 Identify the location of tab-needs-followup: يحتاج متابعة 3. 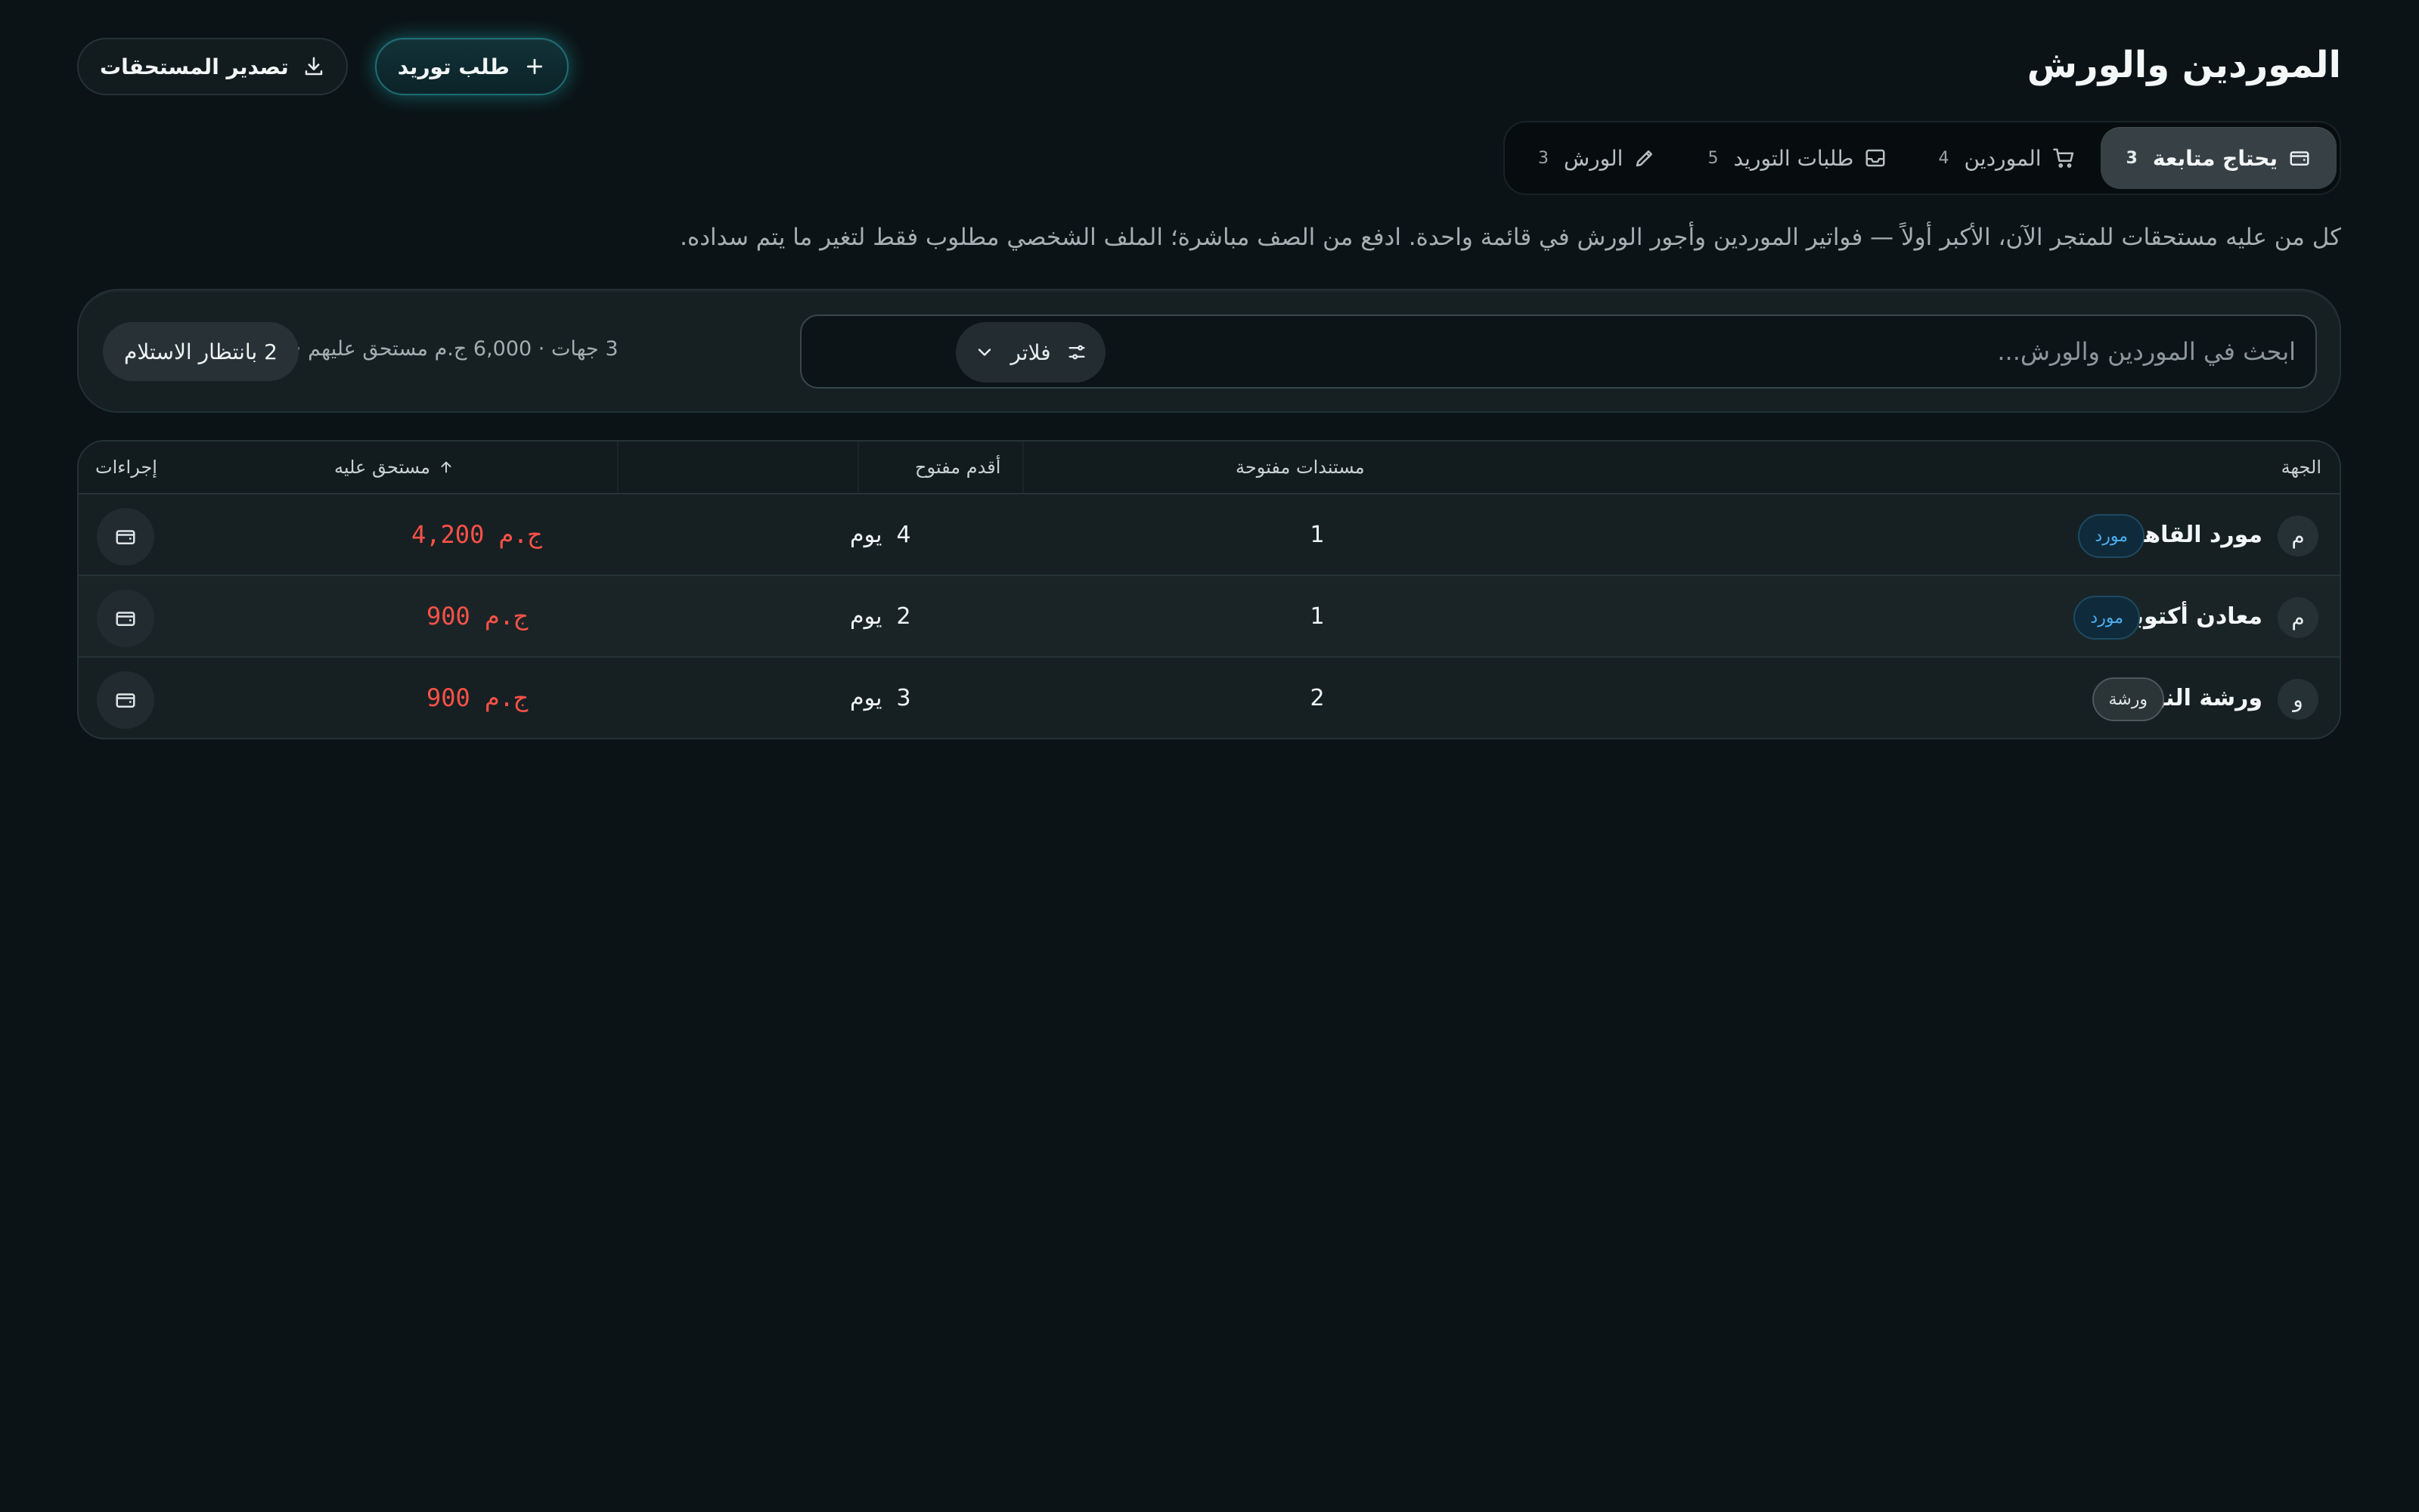
(2218, 158).